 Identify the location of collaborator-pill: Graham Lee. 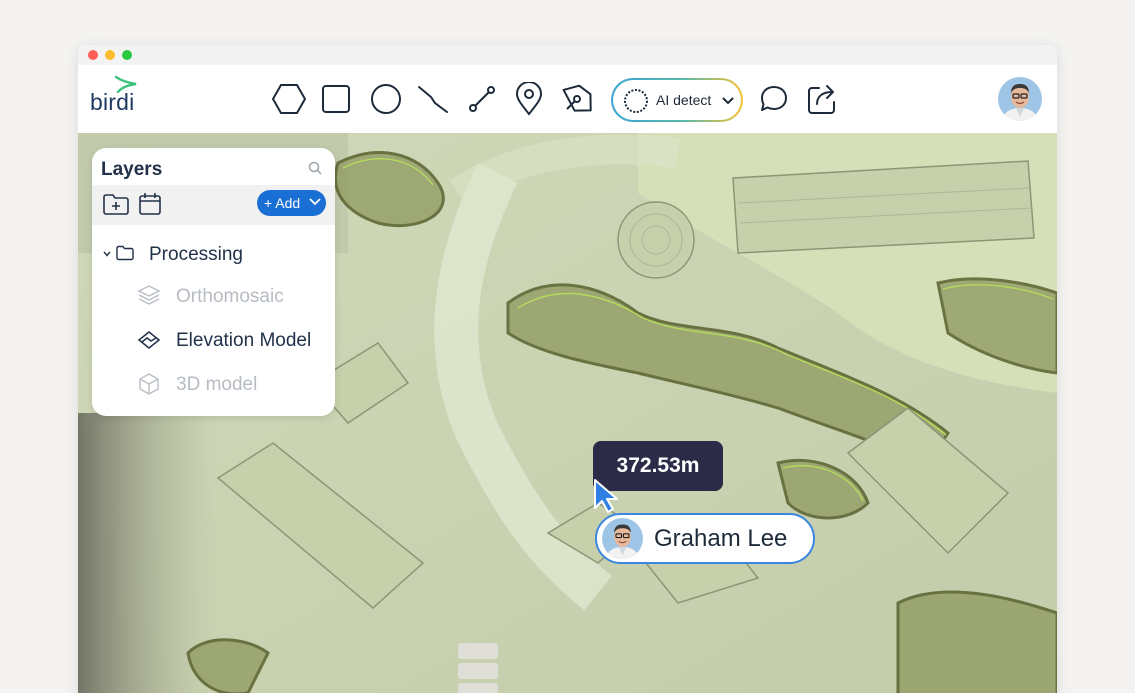
(705, 538).